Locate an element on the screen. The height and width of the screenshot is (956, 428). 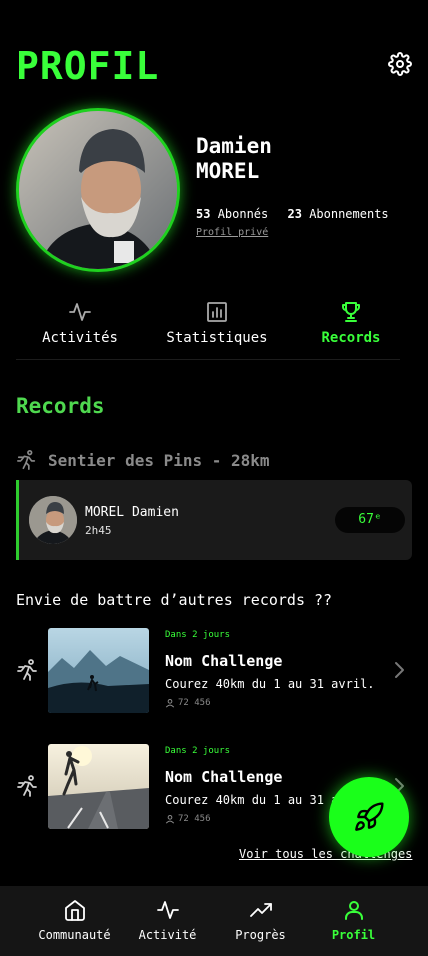
trail-name: Sentier des Pins - 28km is located at coordinates (159, 460).